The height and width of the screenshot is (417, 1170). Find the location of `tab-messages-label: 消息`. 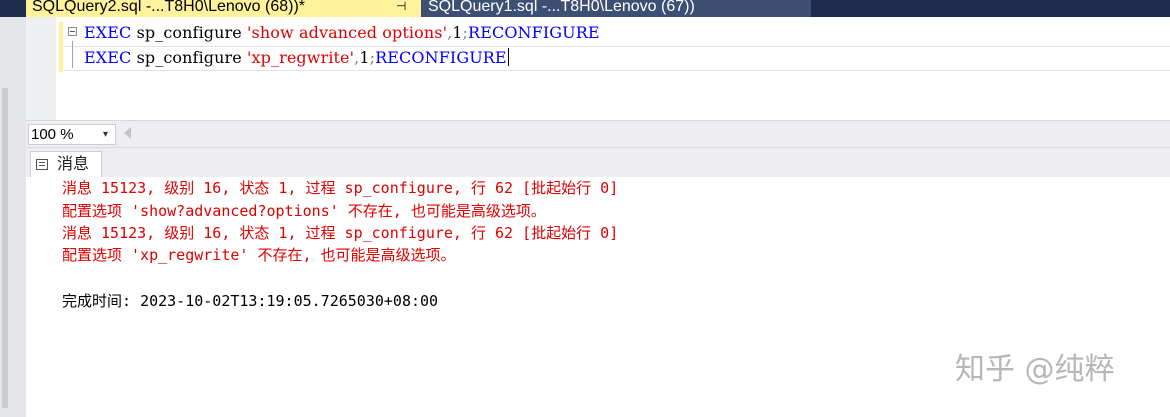

tab-messages-label: 消息 is located at coordinates (73, 163).